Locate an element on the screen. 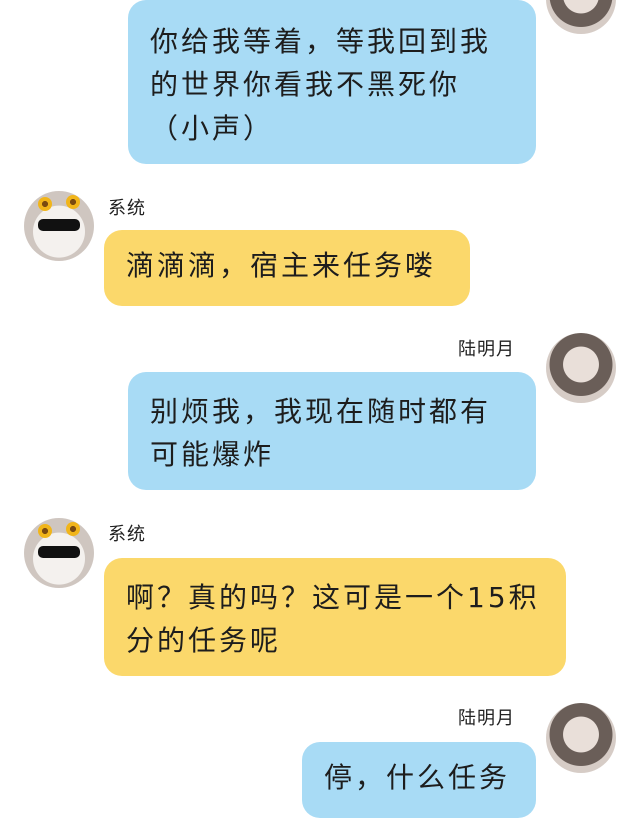 The width and height of the screenshot is (640, 836). message-bubble: 滴滴滴，宿主来任务喽 is located at coordinates (287, 268).